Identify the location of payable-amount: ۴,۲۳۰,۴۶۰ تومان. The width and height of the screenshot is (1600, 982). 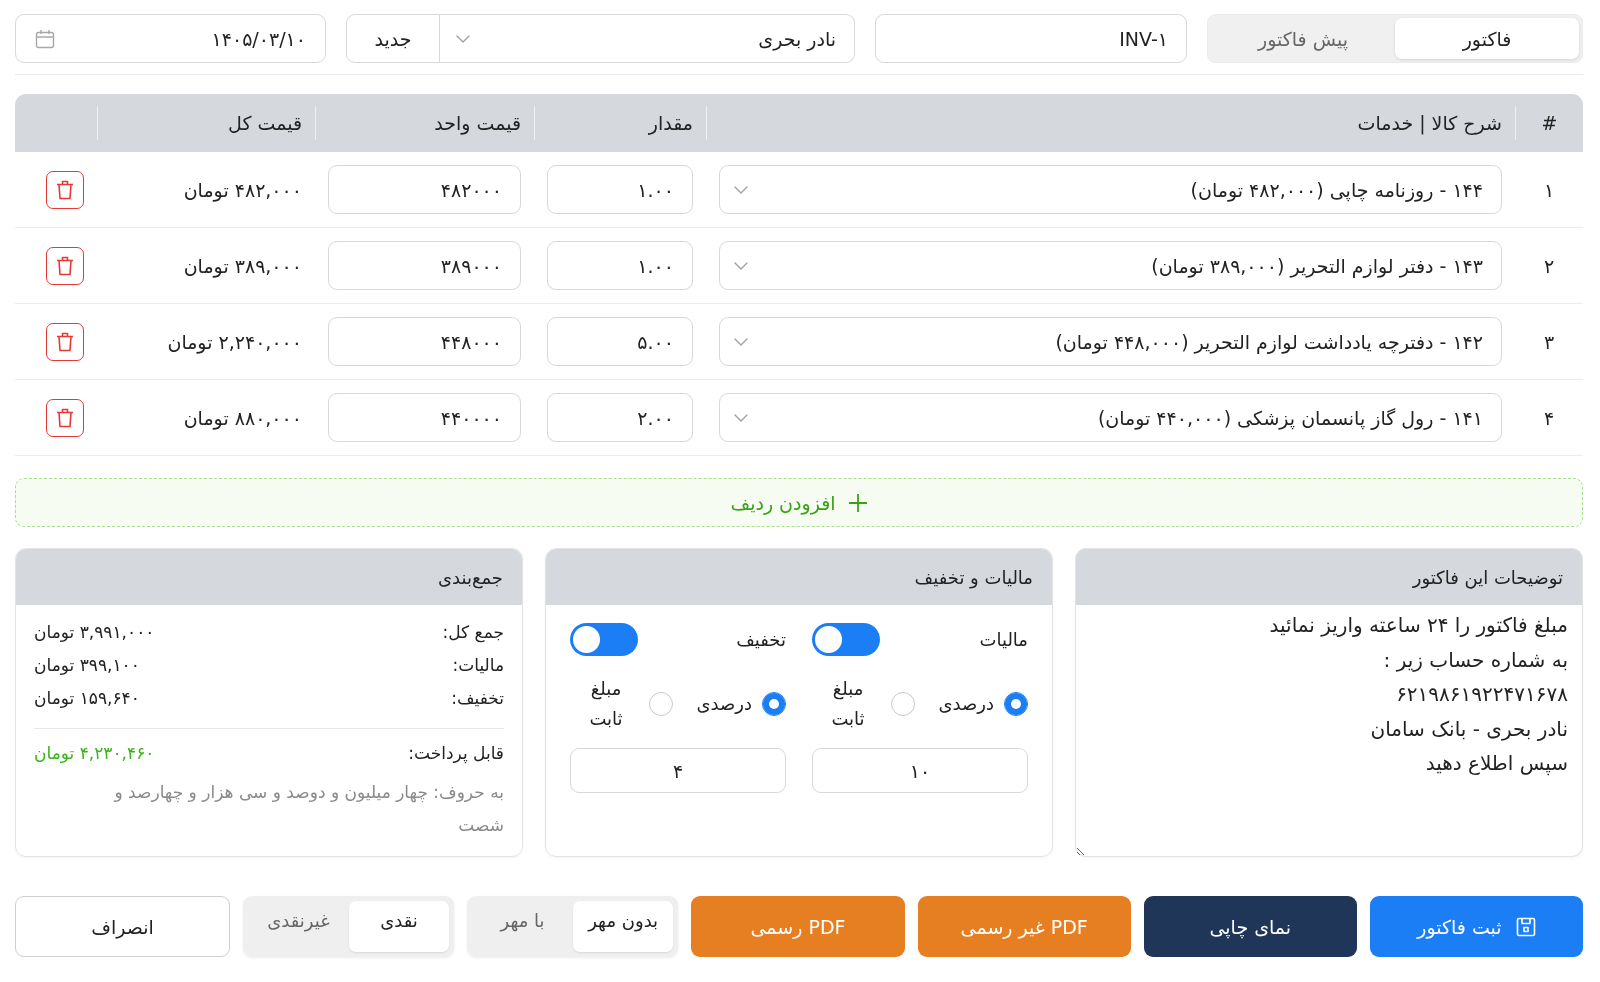
(94, 753).